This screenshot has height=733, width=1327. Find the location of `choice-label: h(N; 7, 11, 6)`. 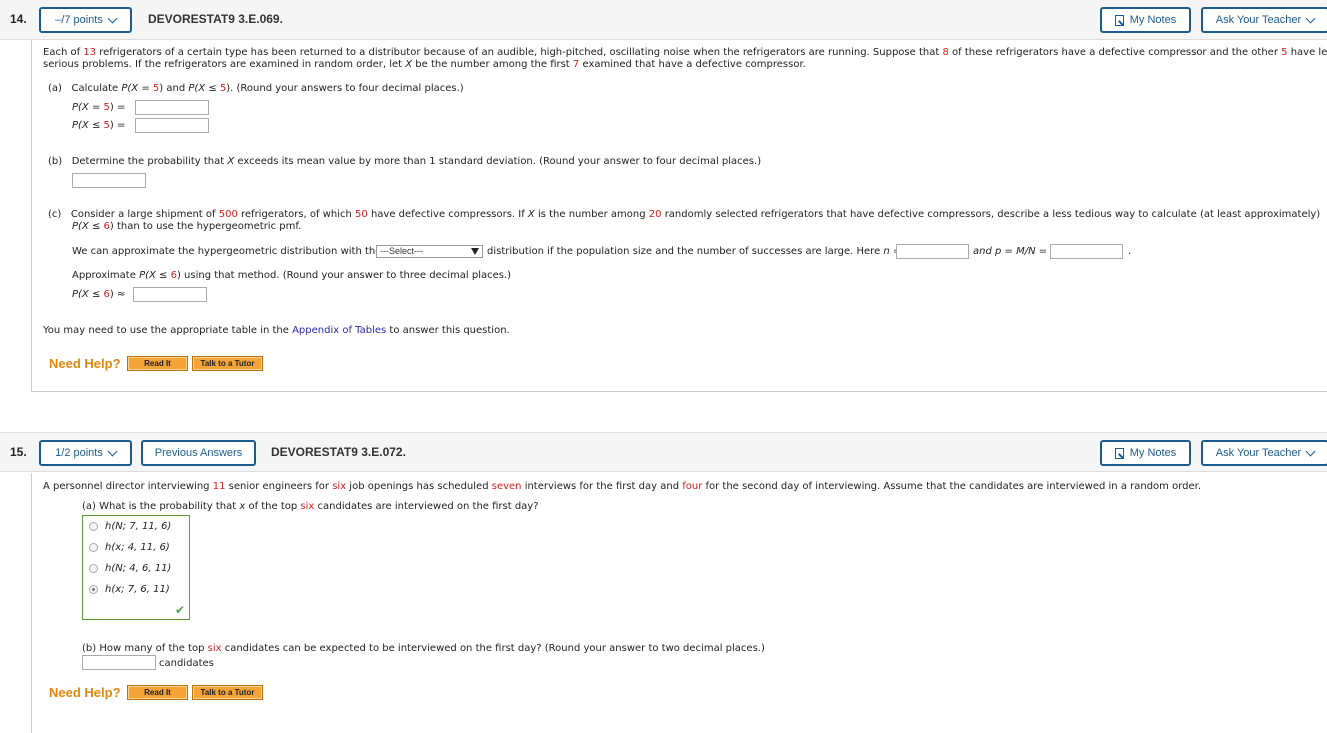

choice-label: h(N; 7, 11, 6) is located at coordinates (138, 526).